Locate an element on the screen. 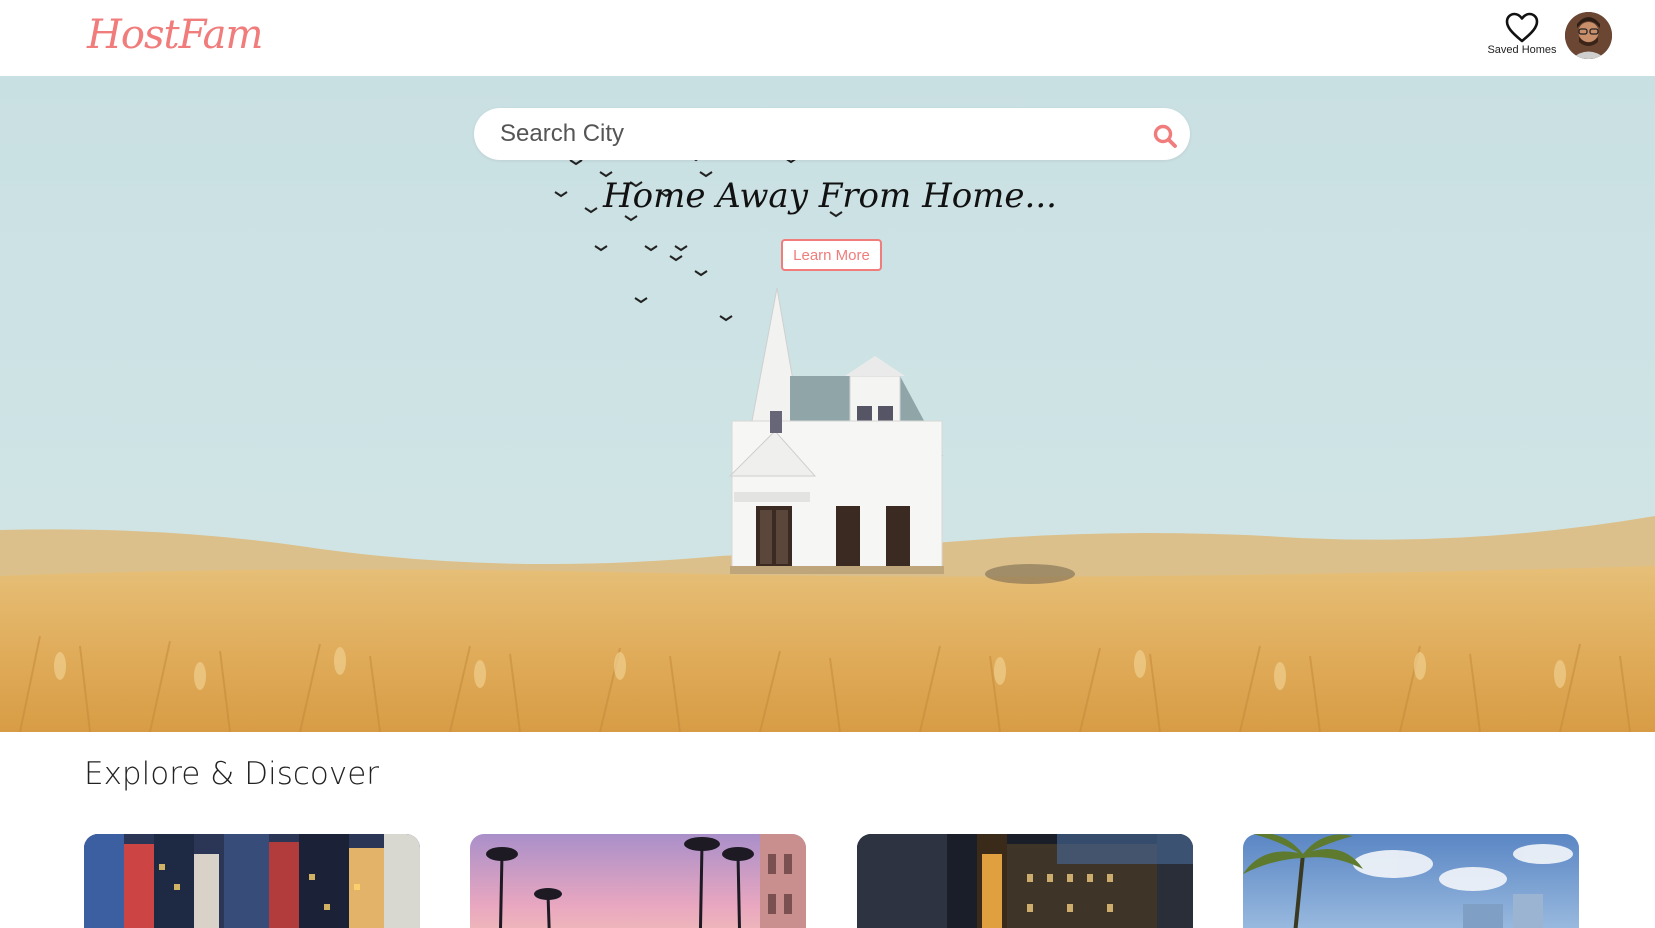 Image resolution: width=1655 pixels, height=928 pixels. user-avatar is located at coordinates (1588, 35).